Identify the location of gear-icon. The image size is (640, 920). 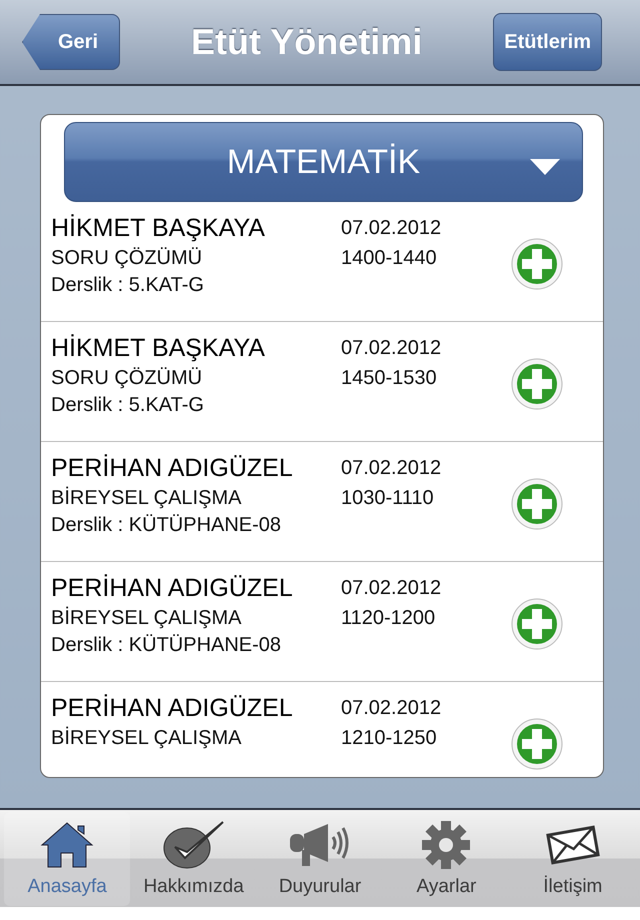
(446, 845).